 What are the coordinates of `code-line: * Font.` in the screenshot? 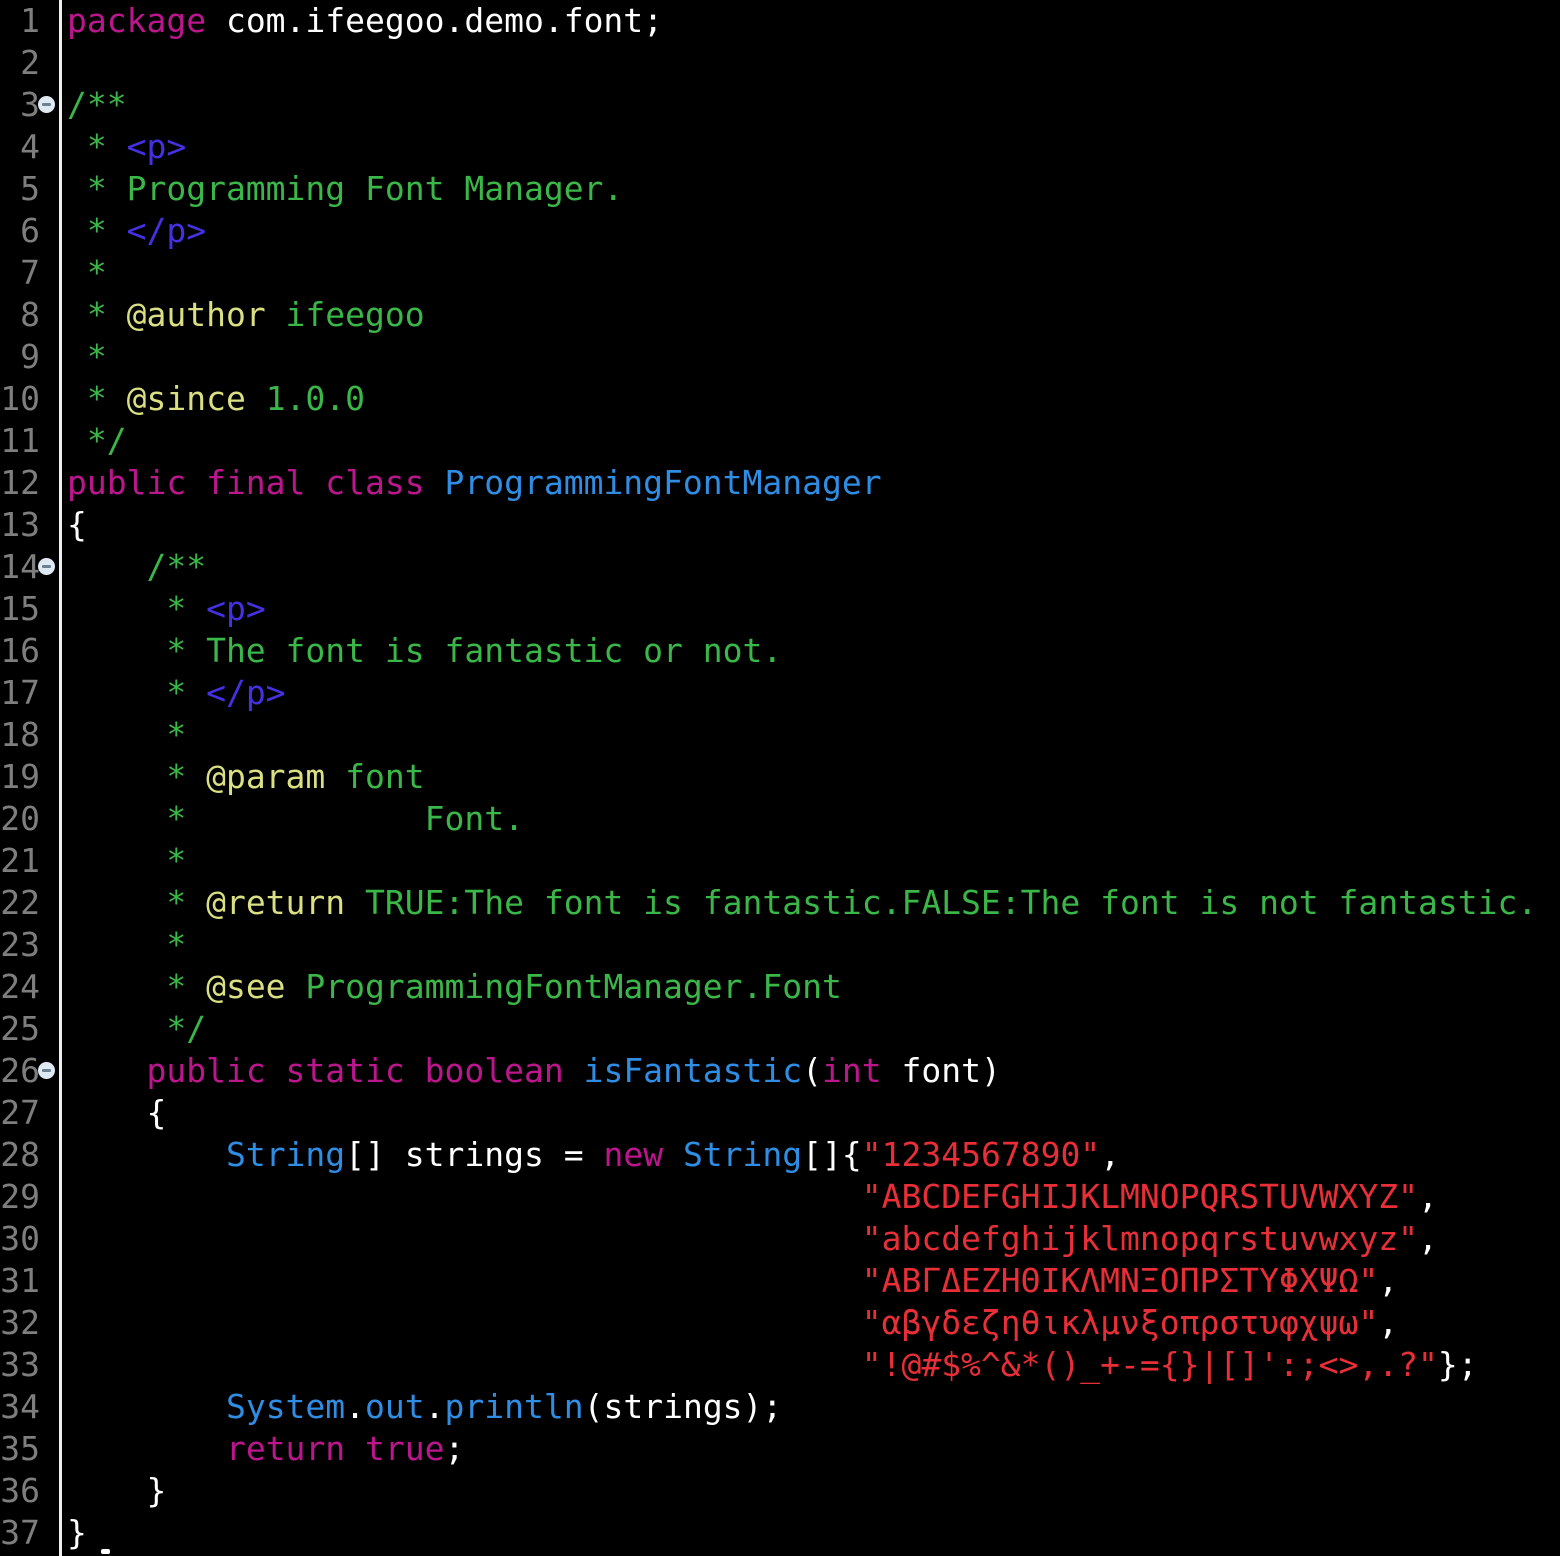 It's located at (813, 819).